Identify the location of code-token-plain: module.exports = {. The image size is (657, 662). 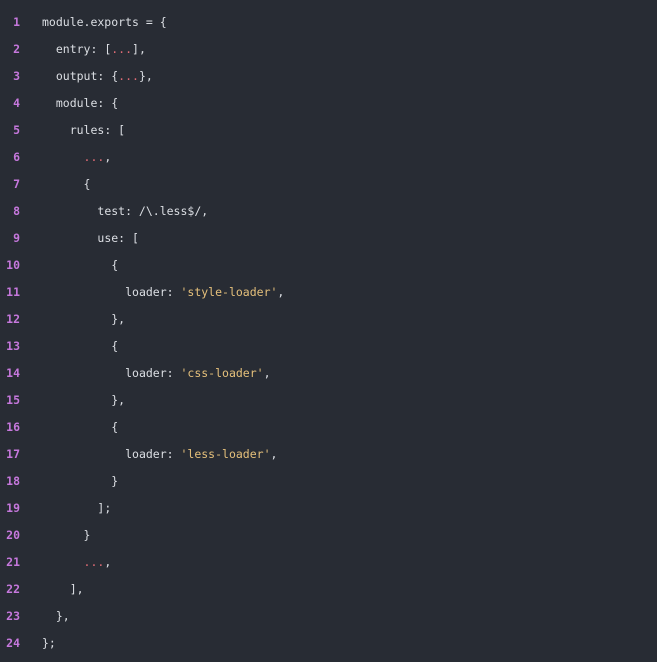
(104, 22).